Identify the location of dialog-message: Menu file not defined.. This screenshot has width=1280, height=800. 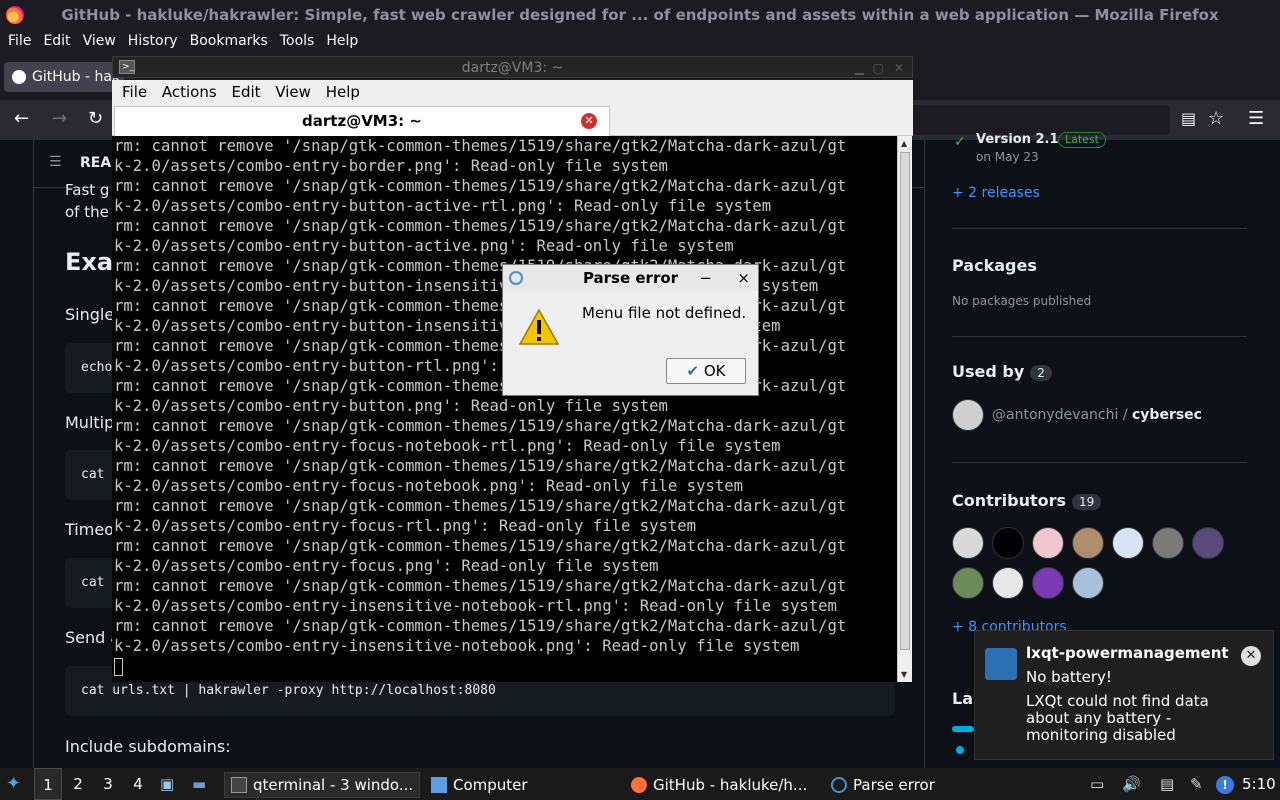
(664, 313).